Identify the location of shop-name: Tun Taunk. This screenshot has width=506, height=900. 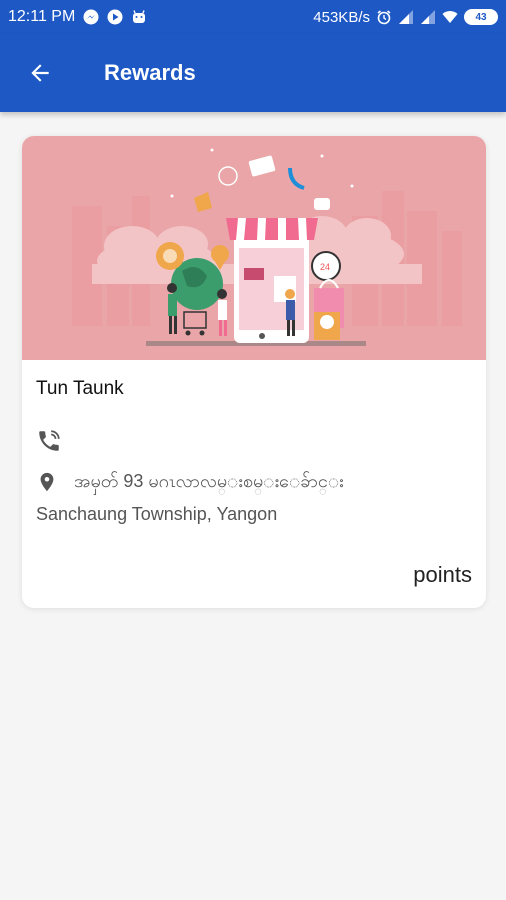
(80, 388).